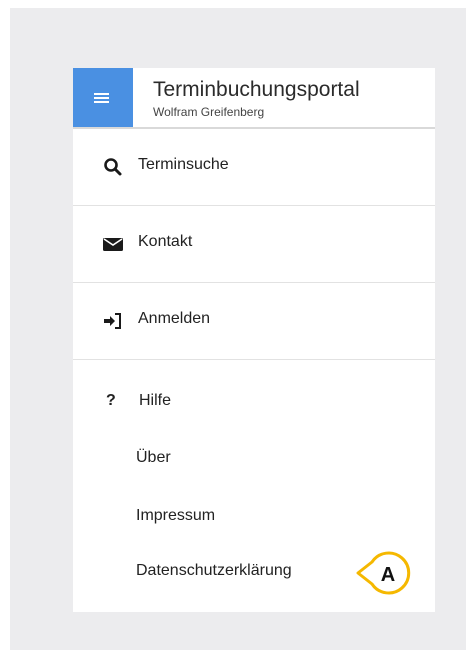  What do you see at coordinates (101, 94) in the screenshot?
I see `hamburger-icon` at bounding box center [101, 94].